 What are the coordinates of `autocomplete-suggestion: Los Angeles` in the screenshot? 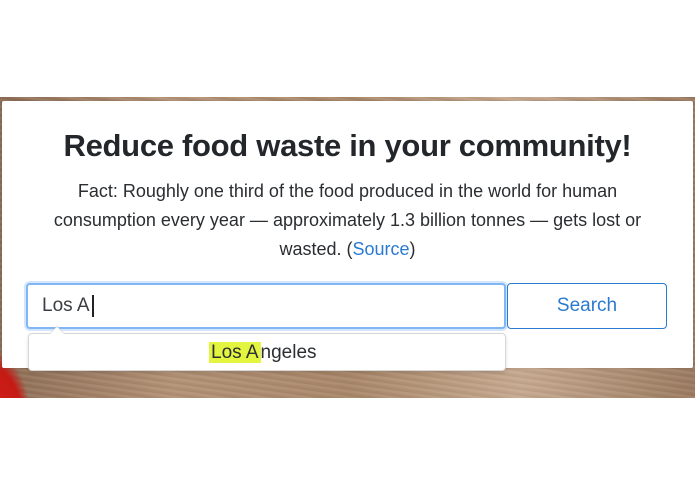 It's located at (263, 353).